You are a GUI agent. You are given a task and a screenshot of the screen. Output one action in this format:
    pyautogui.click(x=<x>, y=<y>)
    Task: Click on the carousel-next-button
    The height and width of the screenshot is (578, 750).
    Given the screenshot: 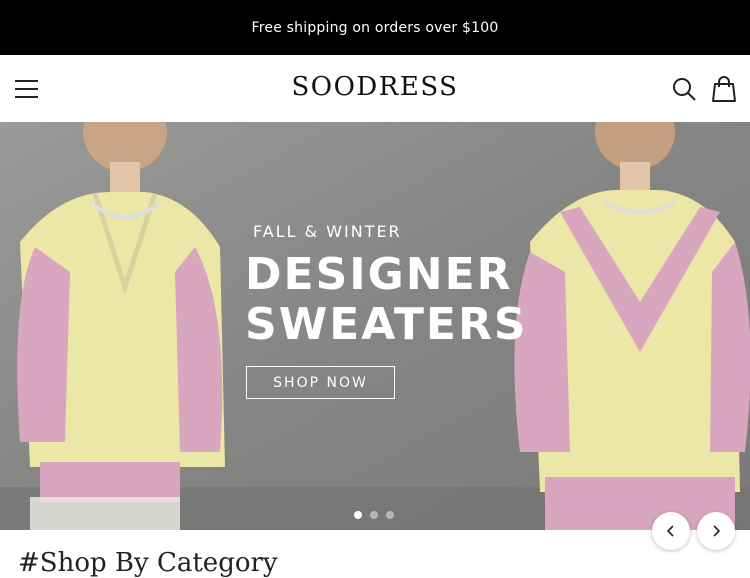 What is the action you would take?
    pyautogui.click(x=716, y=531)
    